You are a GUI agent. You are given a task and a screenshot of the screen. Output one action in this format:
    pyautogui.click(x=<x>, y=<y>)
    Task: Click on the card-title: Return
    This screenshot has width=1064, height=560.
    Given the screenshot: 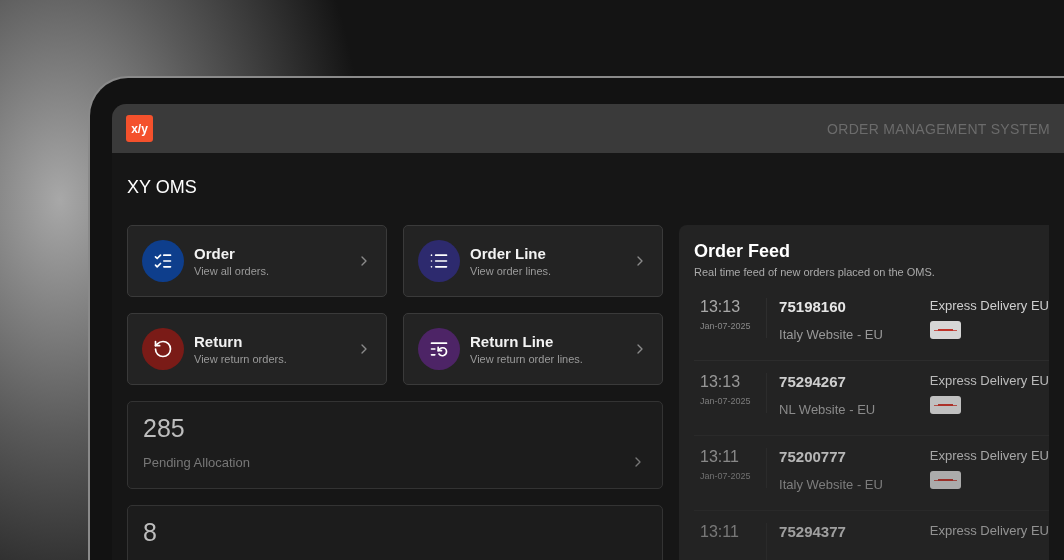 What is the action you would take?
    pyautogui.click(x=218, y=341)
    